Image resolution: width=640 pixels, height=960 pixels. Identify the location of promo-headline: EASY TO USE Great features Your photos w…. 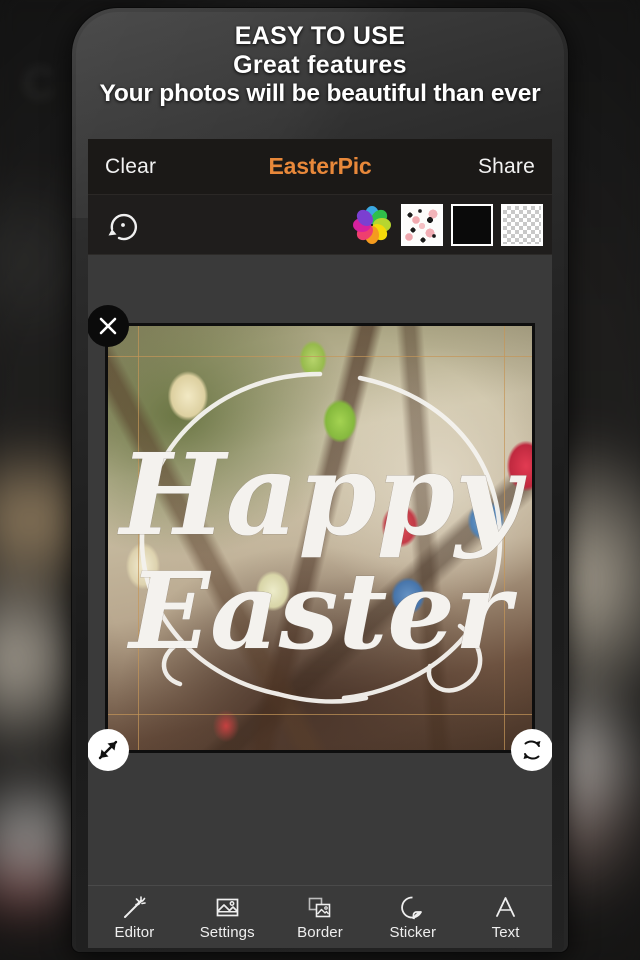
(320, 65).